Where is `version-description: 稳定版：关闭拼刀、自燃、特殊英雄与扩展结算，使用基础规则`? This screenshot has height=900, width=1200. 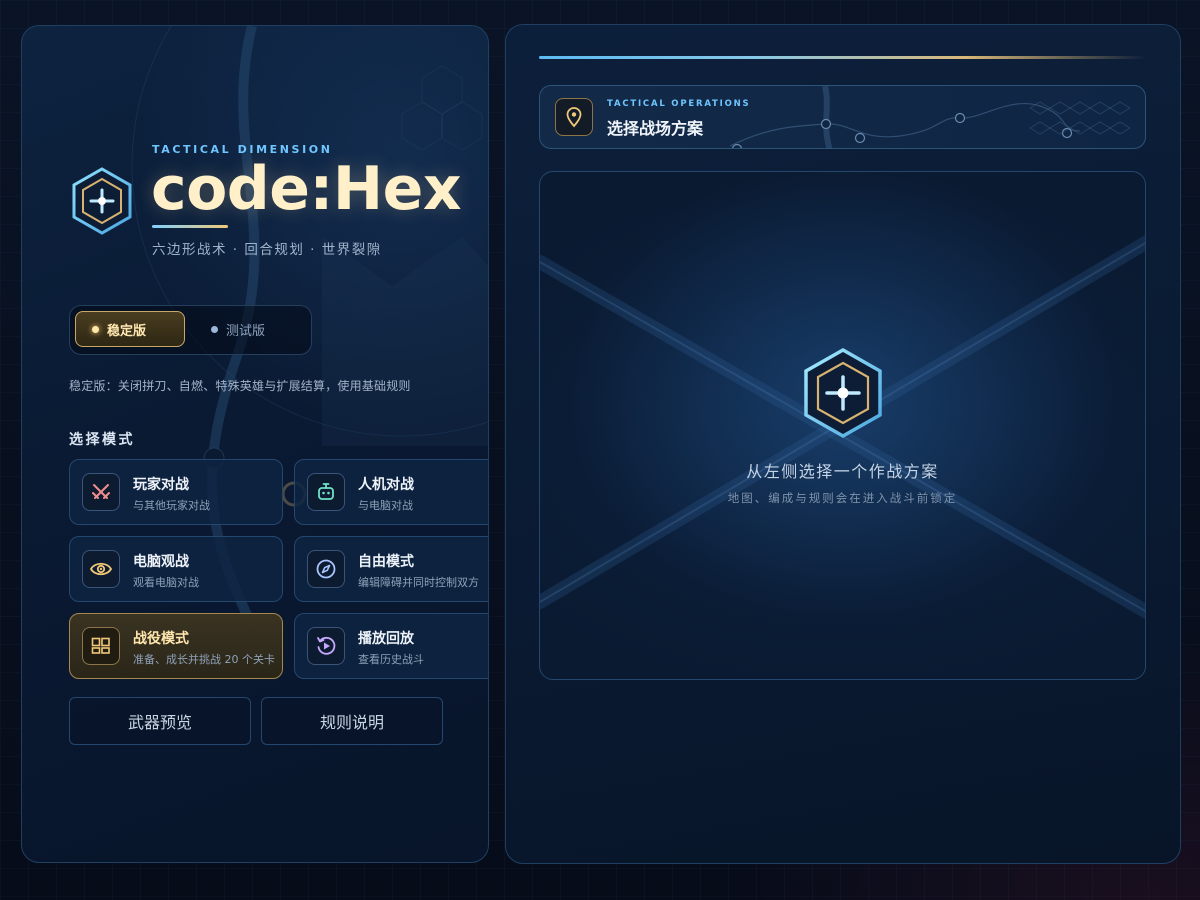 version-description: 稳定版：关闭拼刀、自燃、特殊英雄与扩展结算，使用基础规则 is located at coordinates (240, 386).